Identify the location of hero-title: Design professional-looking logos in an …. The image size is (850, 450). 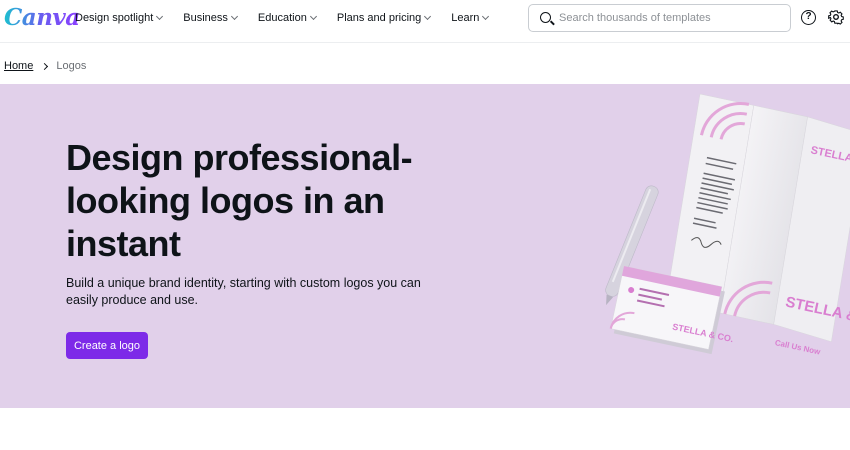
(239, 200).